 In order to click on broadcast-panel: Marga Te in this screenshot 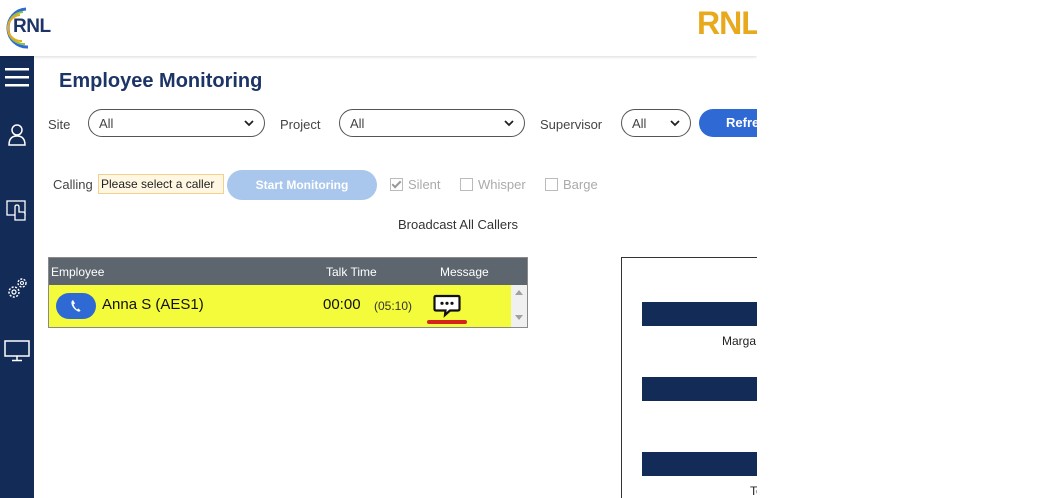, I will do `click(689, 377)`.